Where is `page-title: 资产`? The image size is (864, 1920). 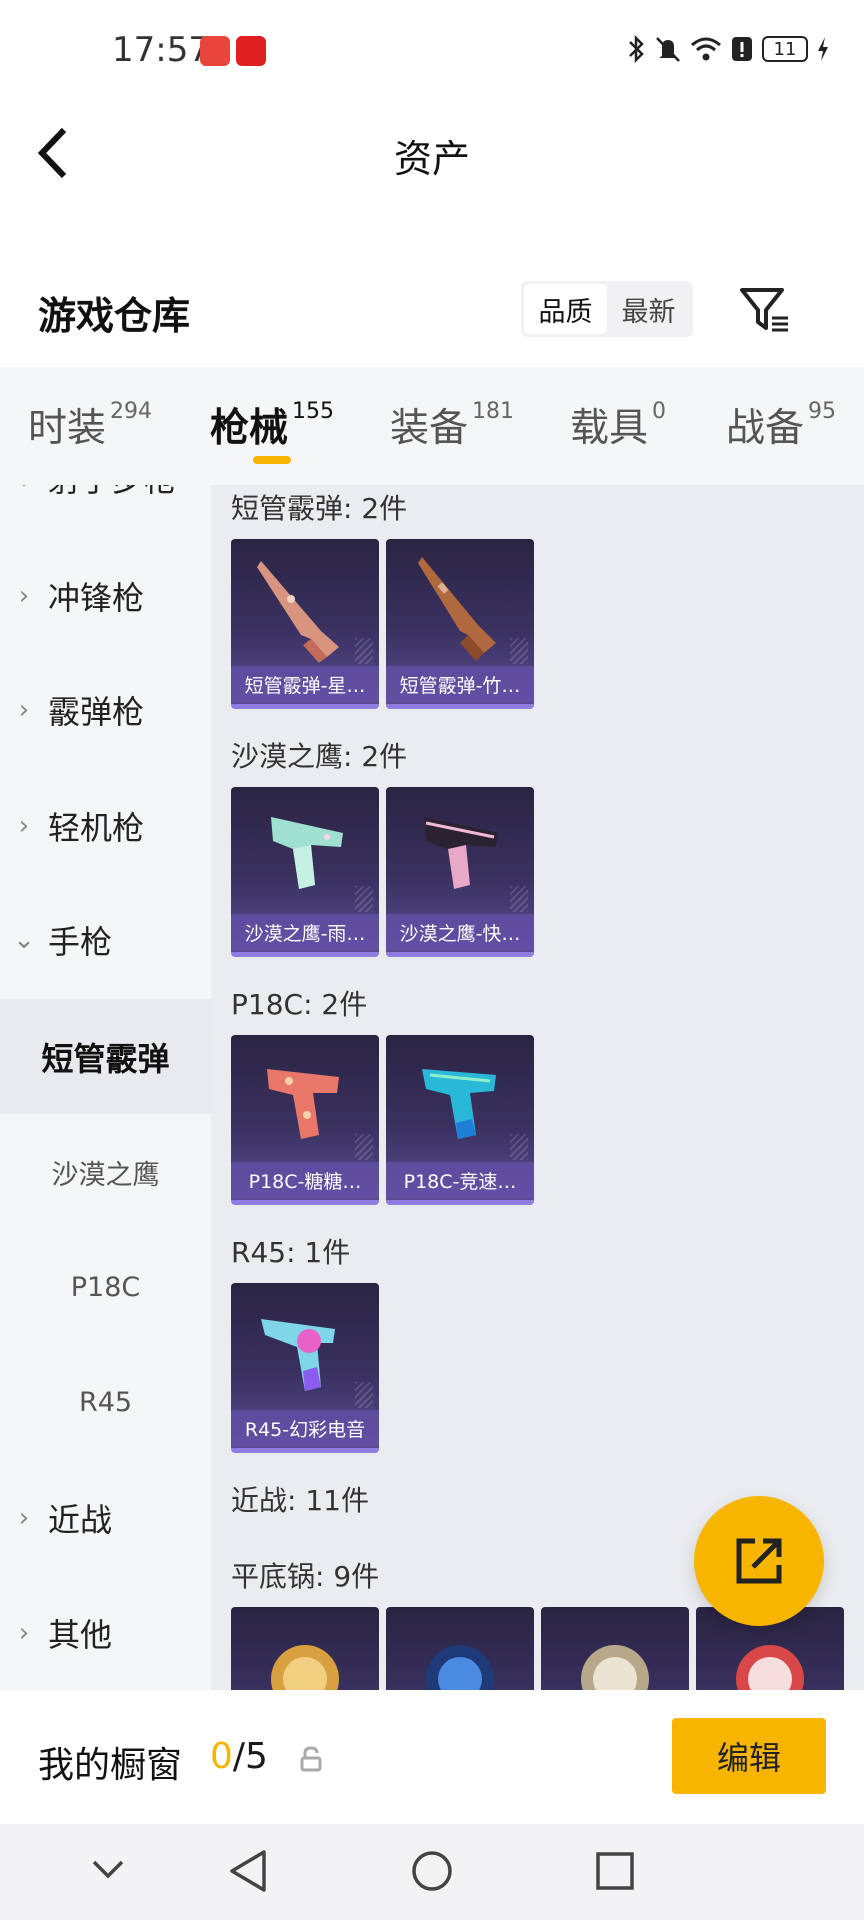
page-title: 资产 is located at coordinates (431, 159).